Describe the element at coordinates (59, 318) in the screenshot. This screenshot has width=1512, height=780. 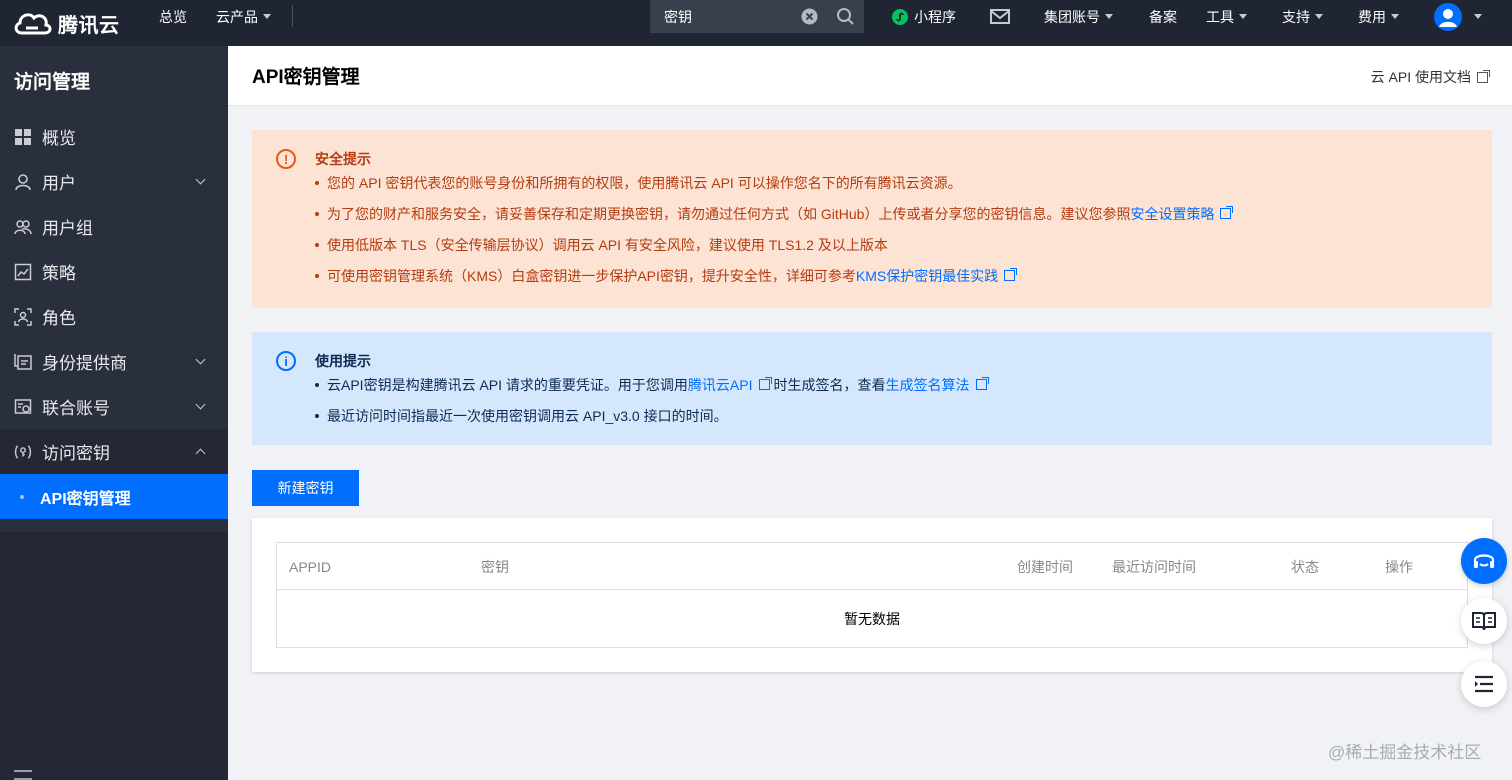
I see `sidebar-item-label: 角色` at that location.